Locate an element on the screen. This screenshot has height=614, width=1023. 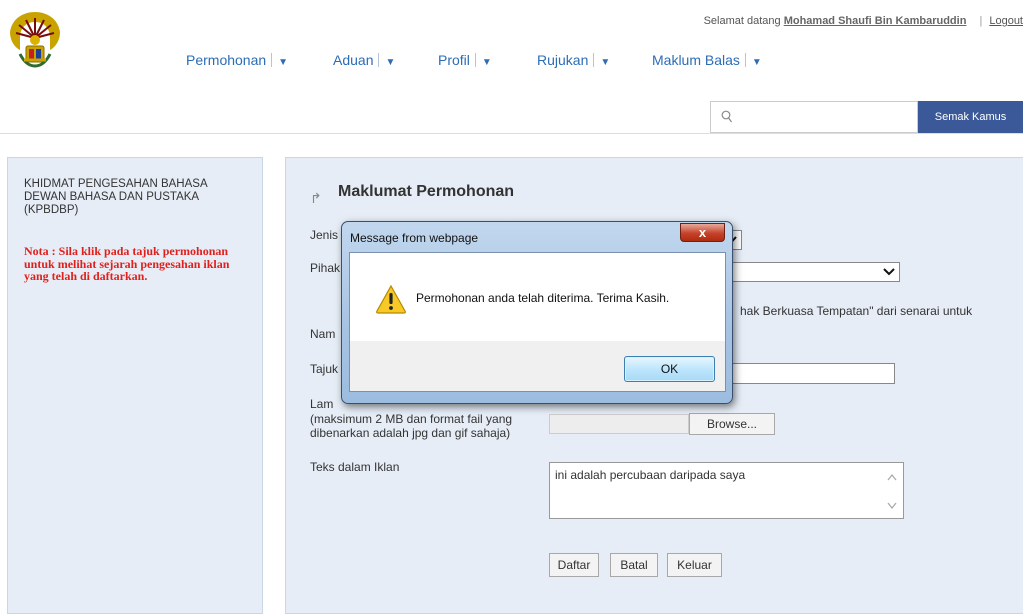
page-title: Maklumat Permohonan is located at coordinates (426, 191).